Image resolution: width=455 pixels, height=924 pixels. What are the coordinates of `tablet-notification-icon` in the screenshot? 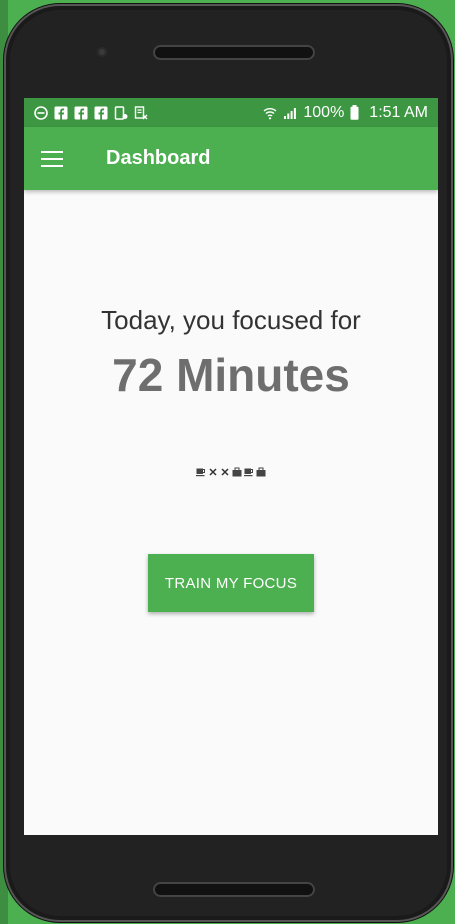 It's located at (121, 112).